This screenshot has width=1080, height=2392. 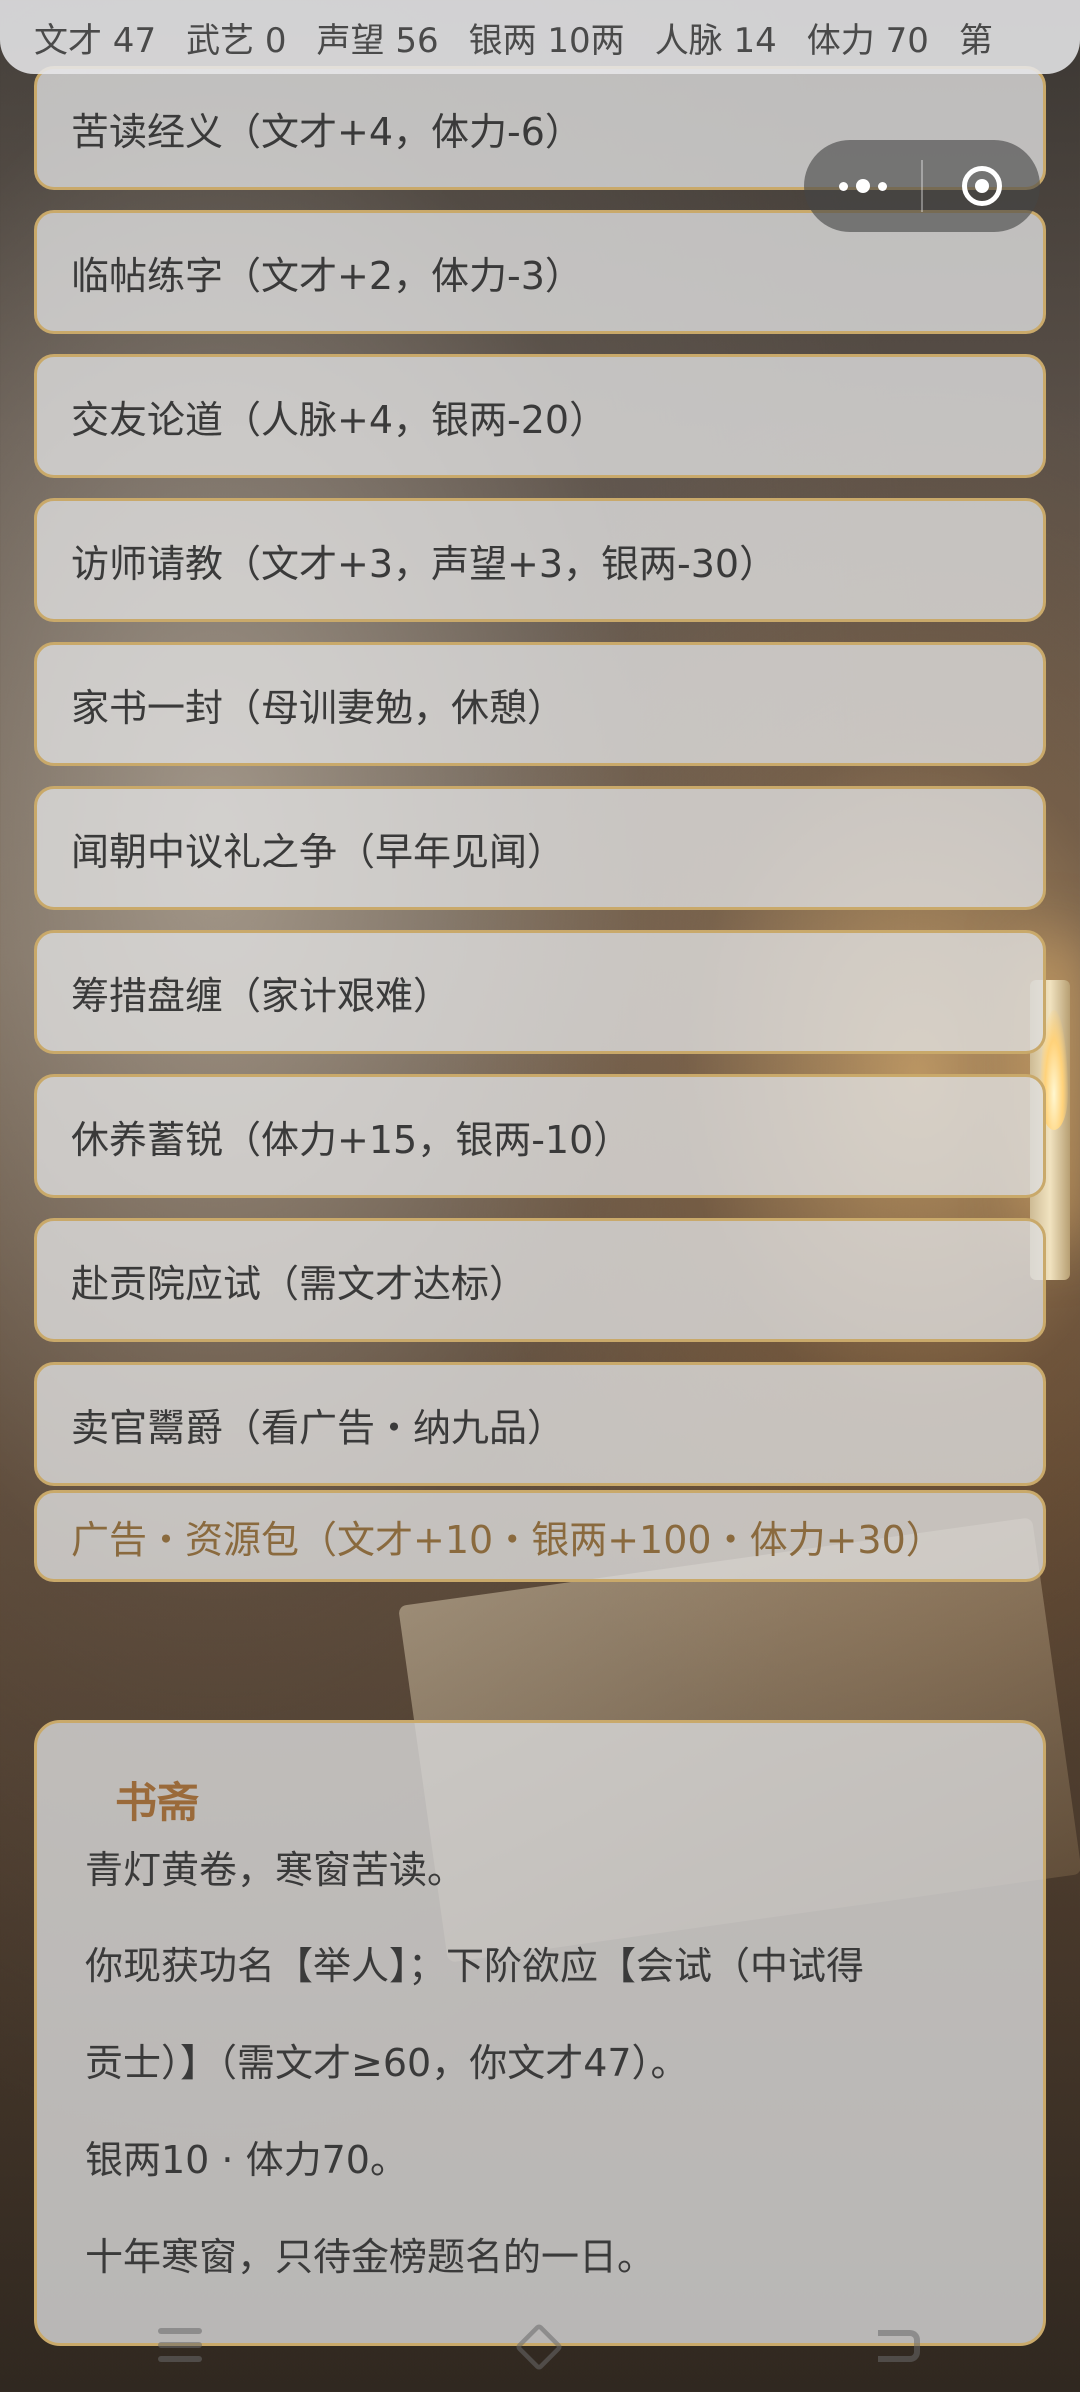 I want to click on stat-wencai: 文才 47, so click(x=95, y=40).